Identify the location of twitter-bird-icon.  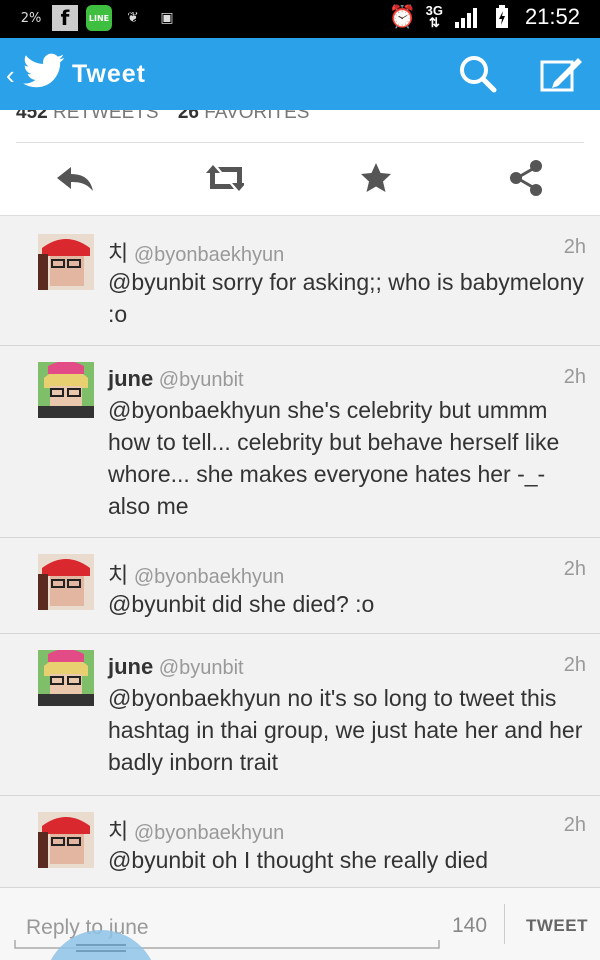
(44, 74).